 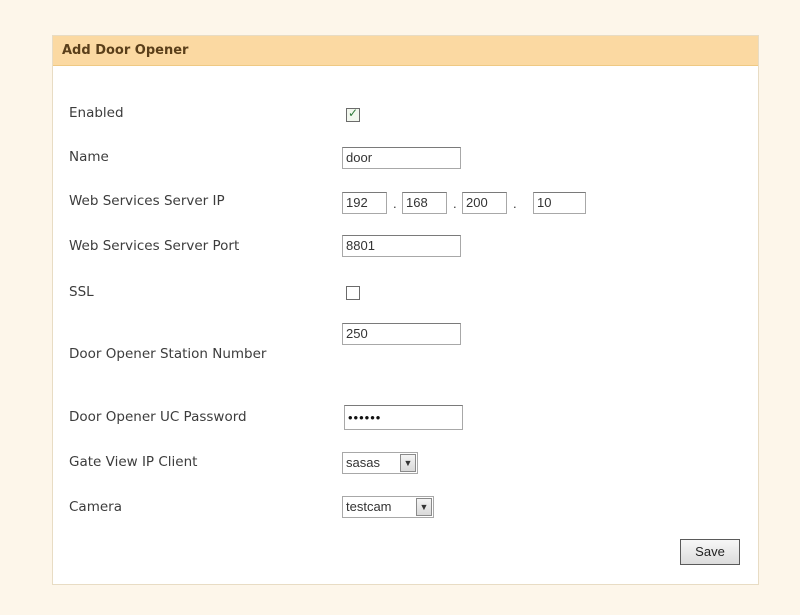 What do you see at coordinates (81, 292) in the screenshot?
I see `ssl-label: SSL` at bounding box center [81, 292].